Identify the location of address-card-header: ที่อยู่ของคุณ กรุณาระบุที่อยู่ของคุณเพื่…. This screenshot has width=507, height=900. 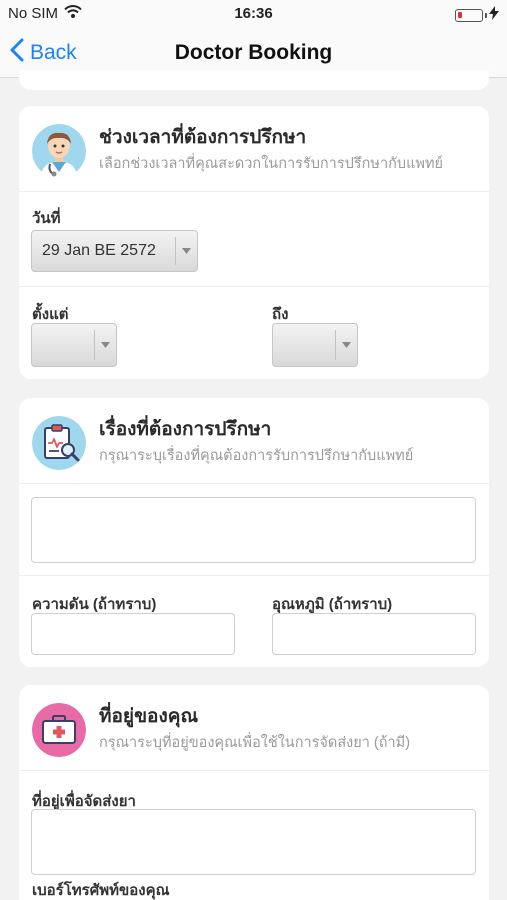
(254, 728).